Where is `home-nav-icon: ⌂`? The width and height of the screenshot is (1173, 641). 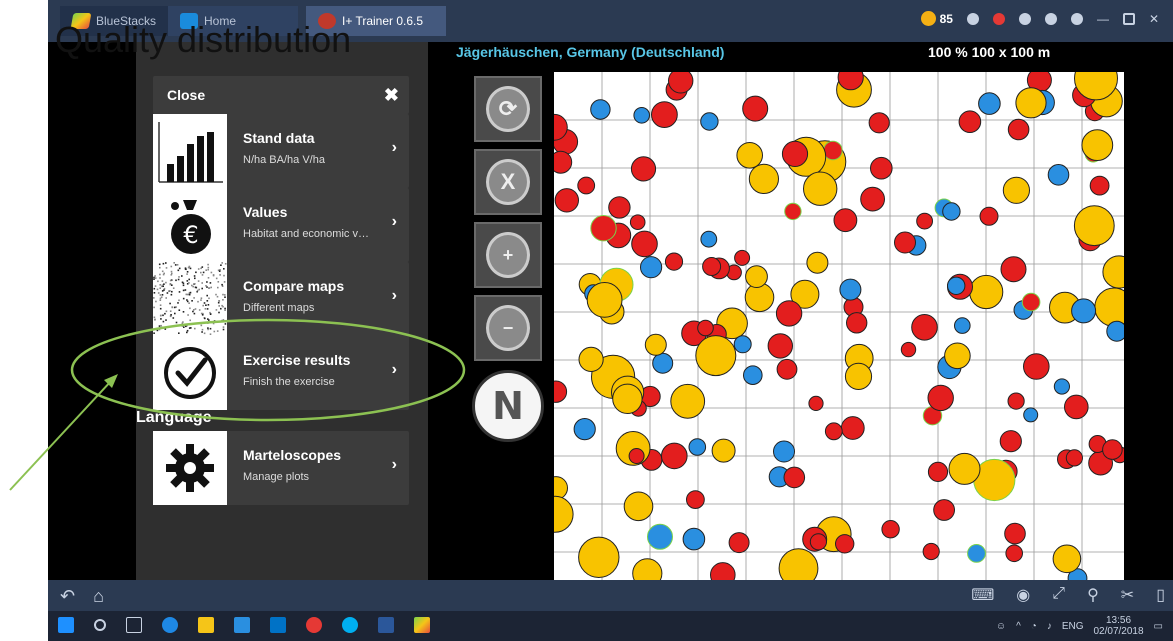 home-nav-icon: ⌂ is located at coordinates (98, 596).